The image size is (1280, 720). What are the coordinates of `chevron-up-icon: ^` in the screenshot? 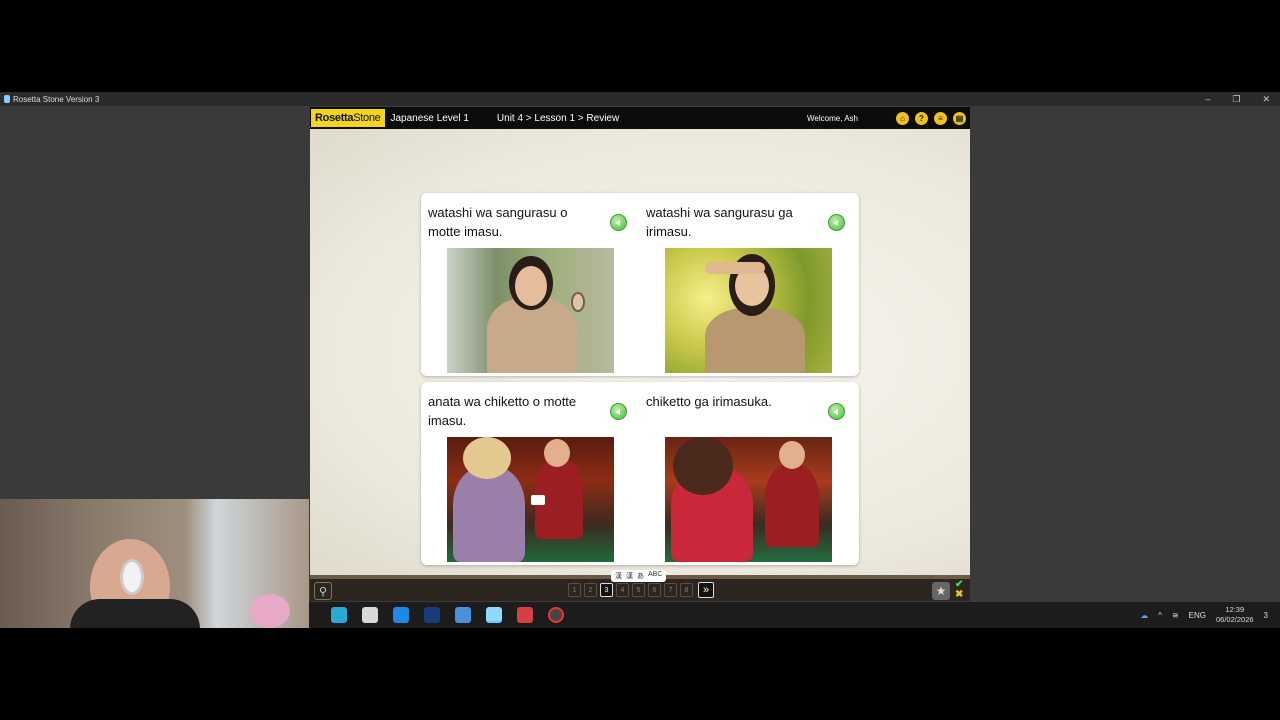 It's located at (1160, 615).